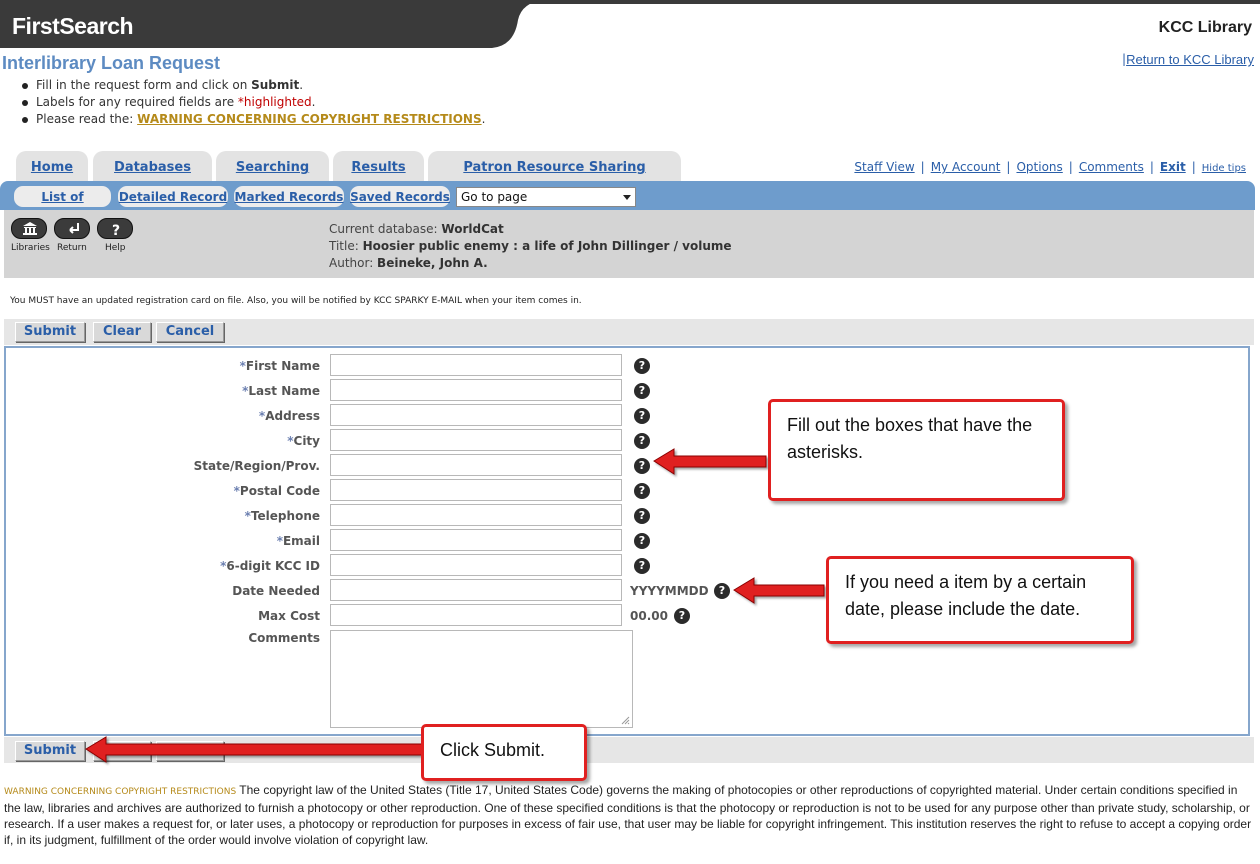  What do you see at coordinates (710, 461) in the screenshot?
I see `arrow-to-state-field` at bounding box center [710, 461].